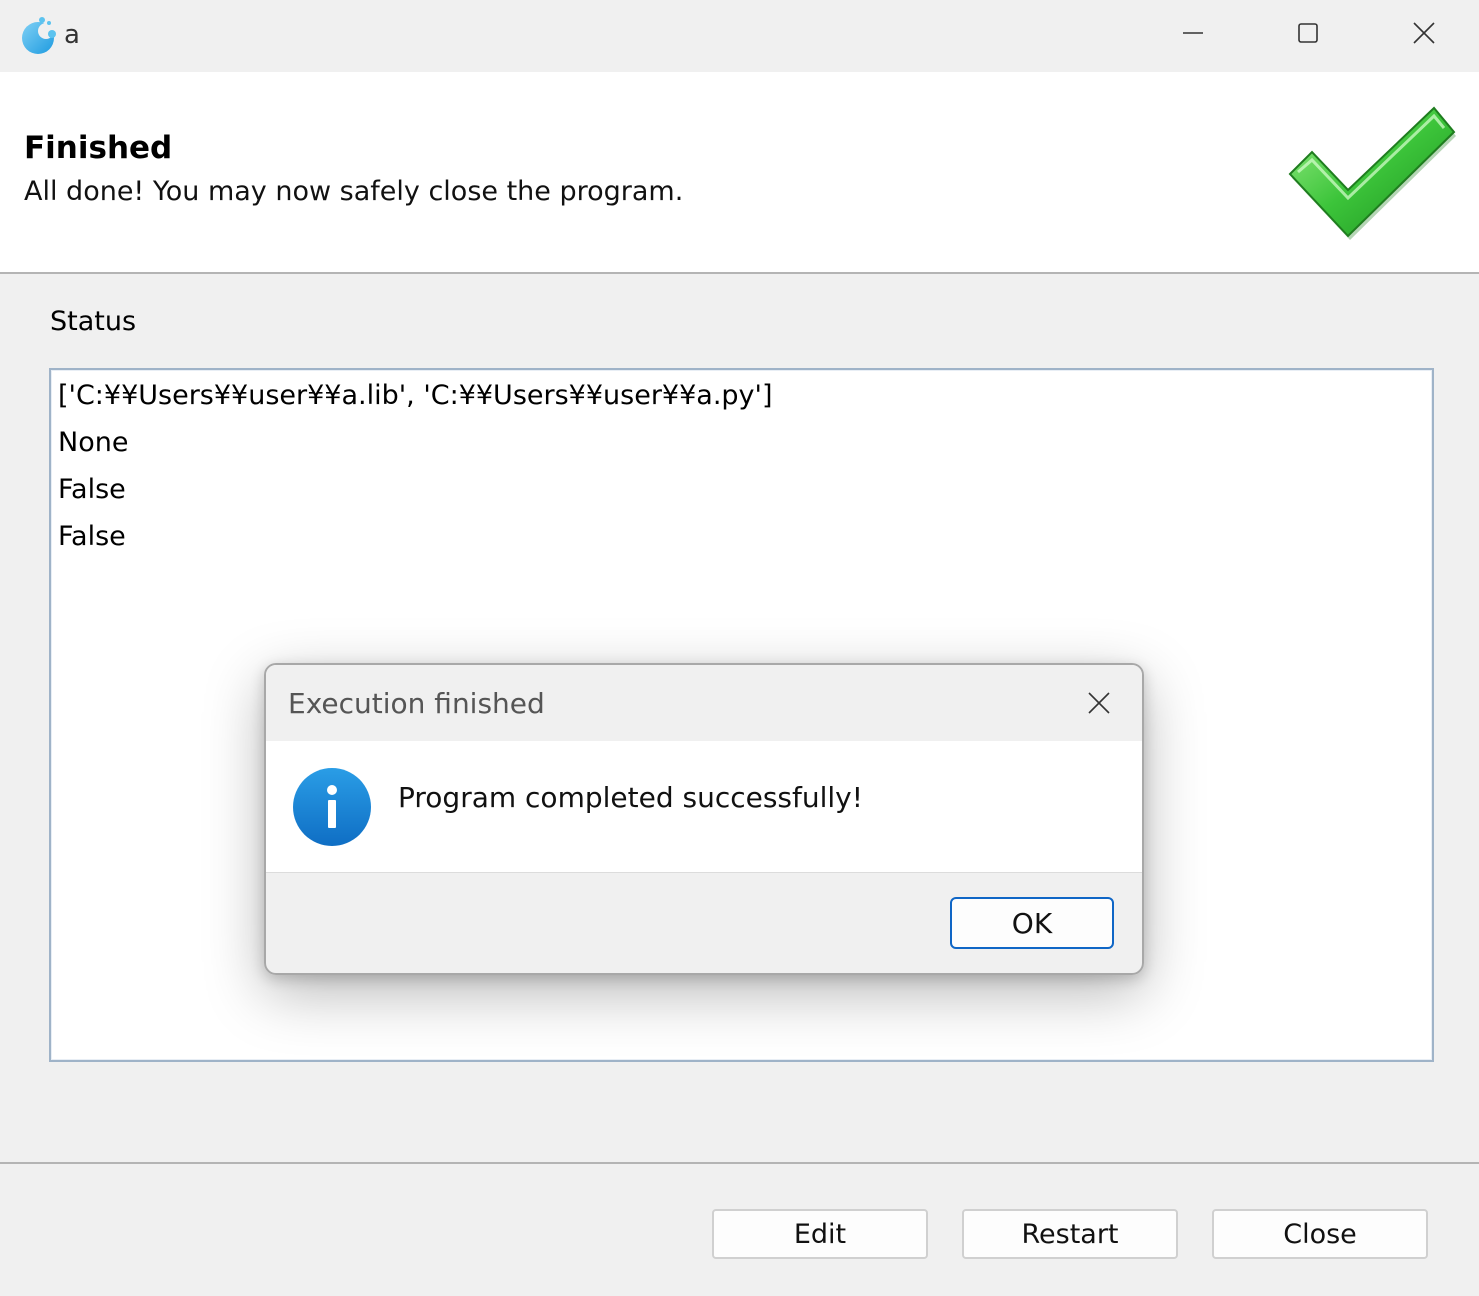 Image resolution: width=1479 pixels, height=1296 pixels. What do you see at coordinates (332, 807) in the screenshot?
I see `info-icon` at bounding box center [332, 807].